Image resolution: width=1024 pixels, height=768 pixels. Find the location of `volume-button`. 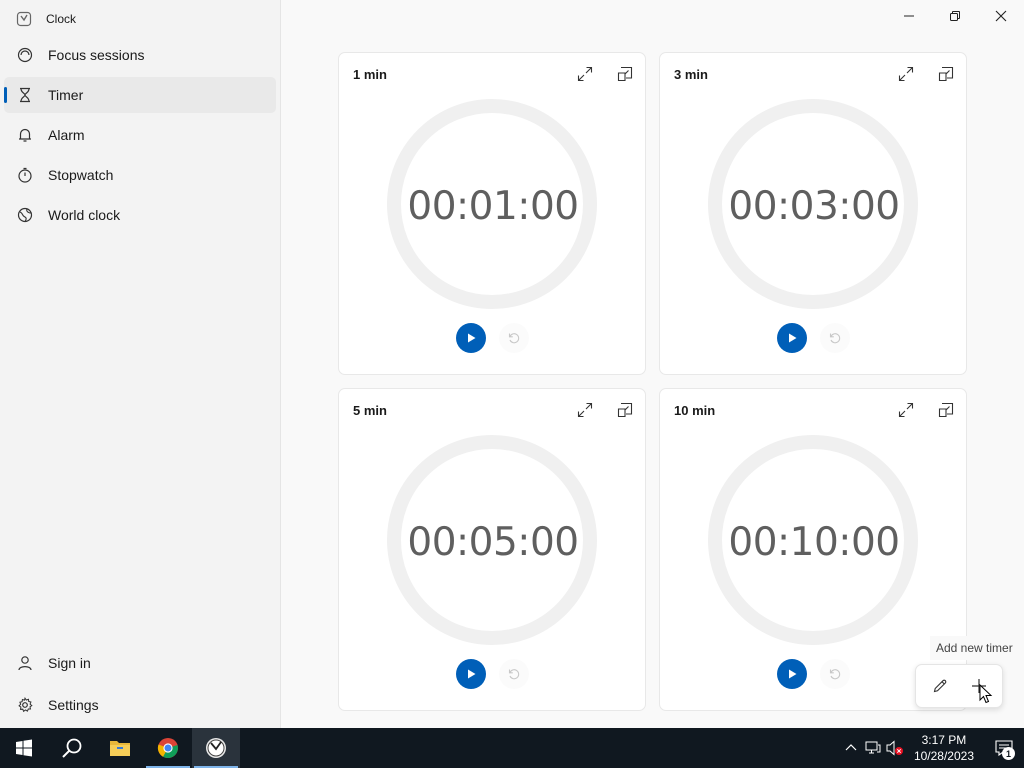

volume-button is located at coordinates (895, 748).